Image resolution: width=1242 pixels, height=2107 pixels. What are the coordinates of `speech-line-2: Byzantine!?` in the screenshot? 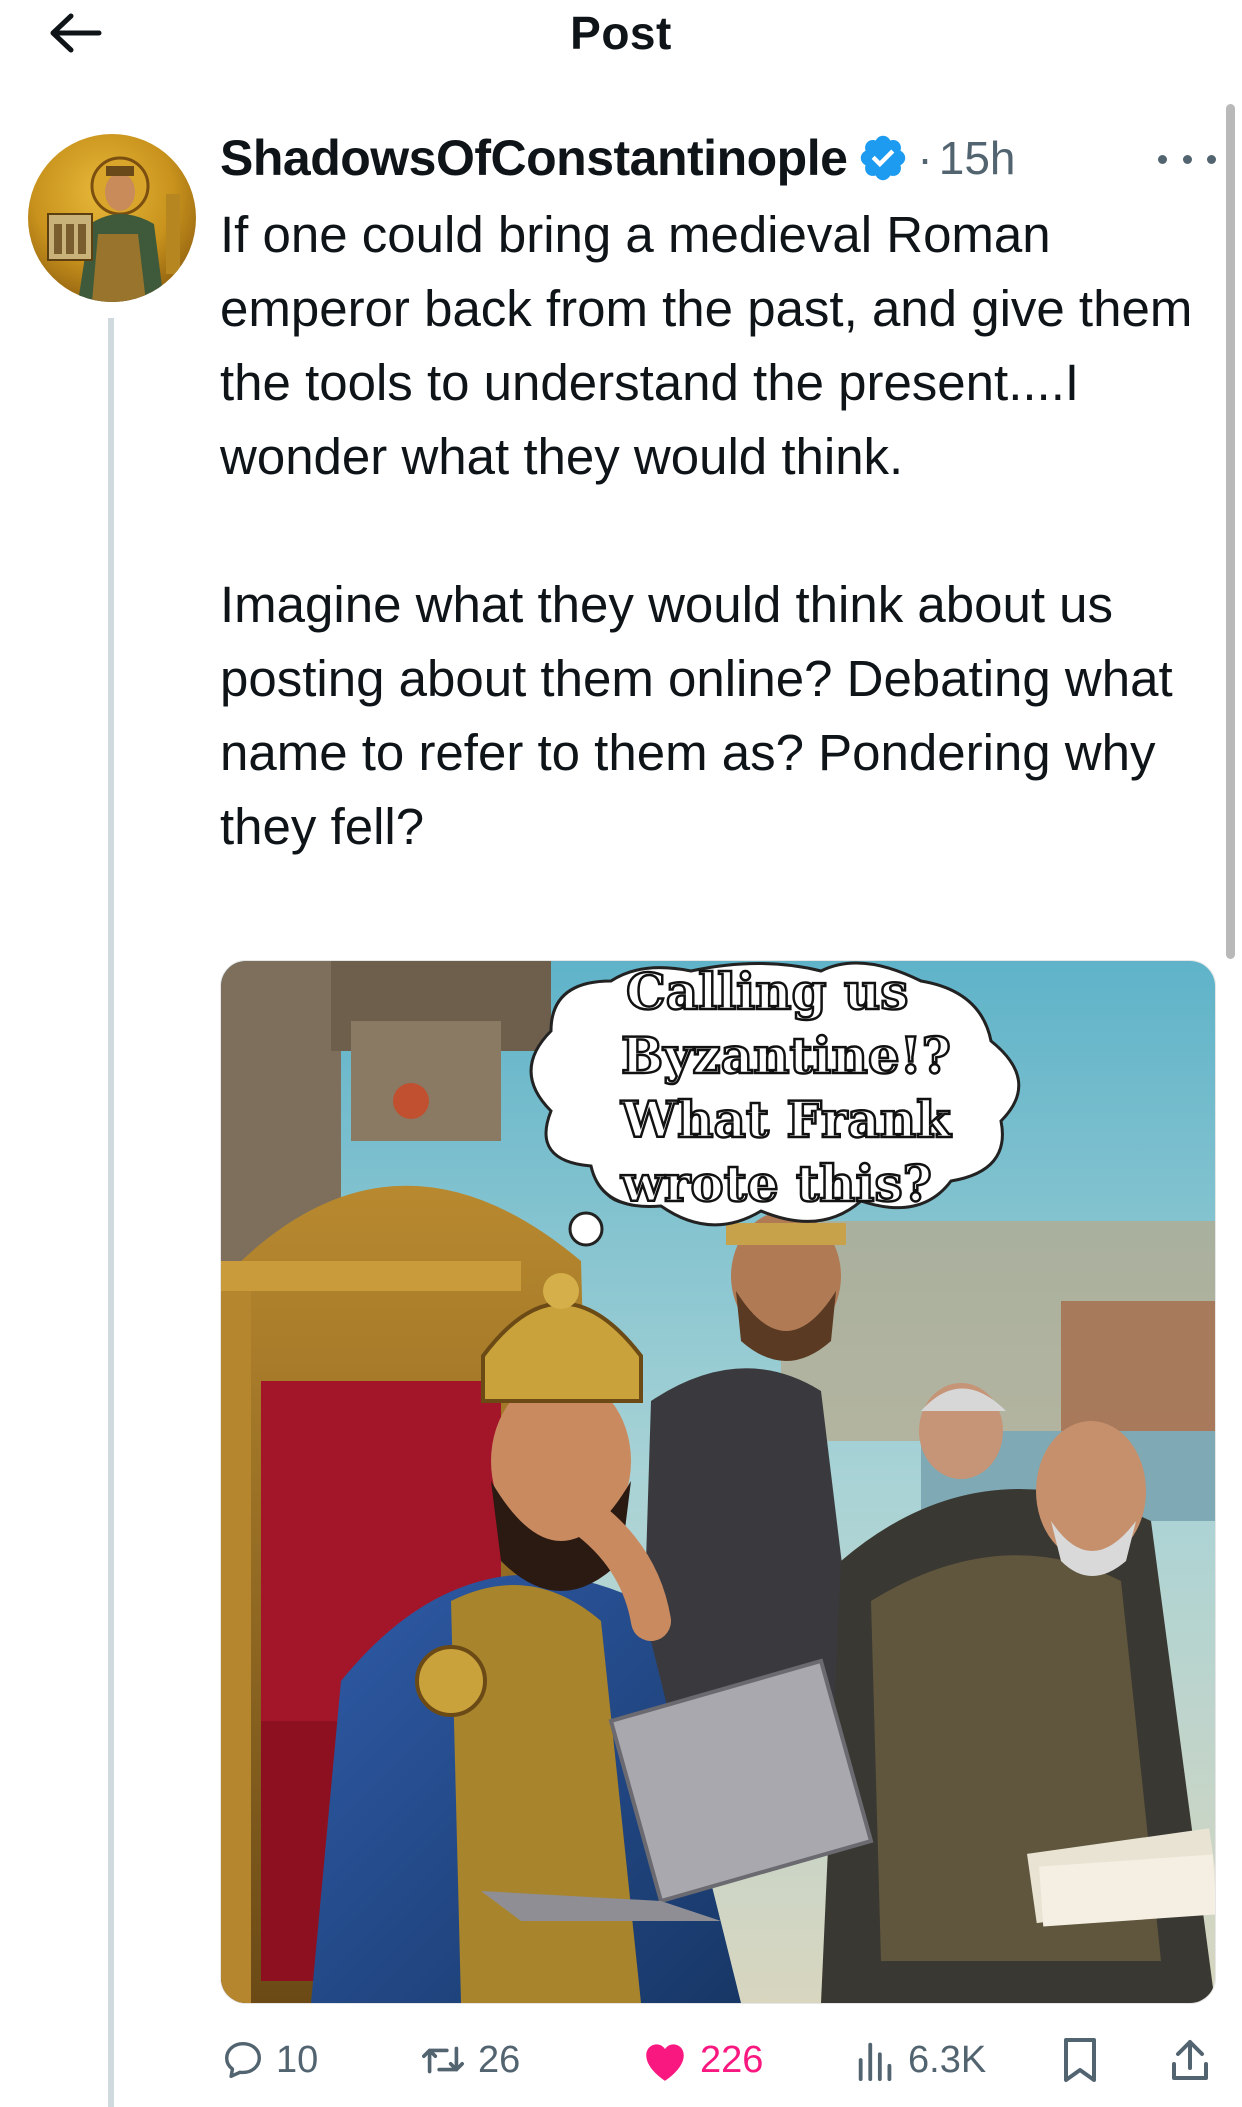 It's located at (786, 1055).